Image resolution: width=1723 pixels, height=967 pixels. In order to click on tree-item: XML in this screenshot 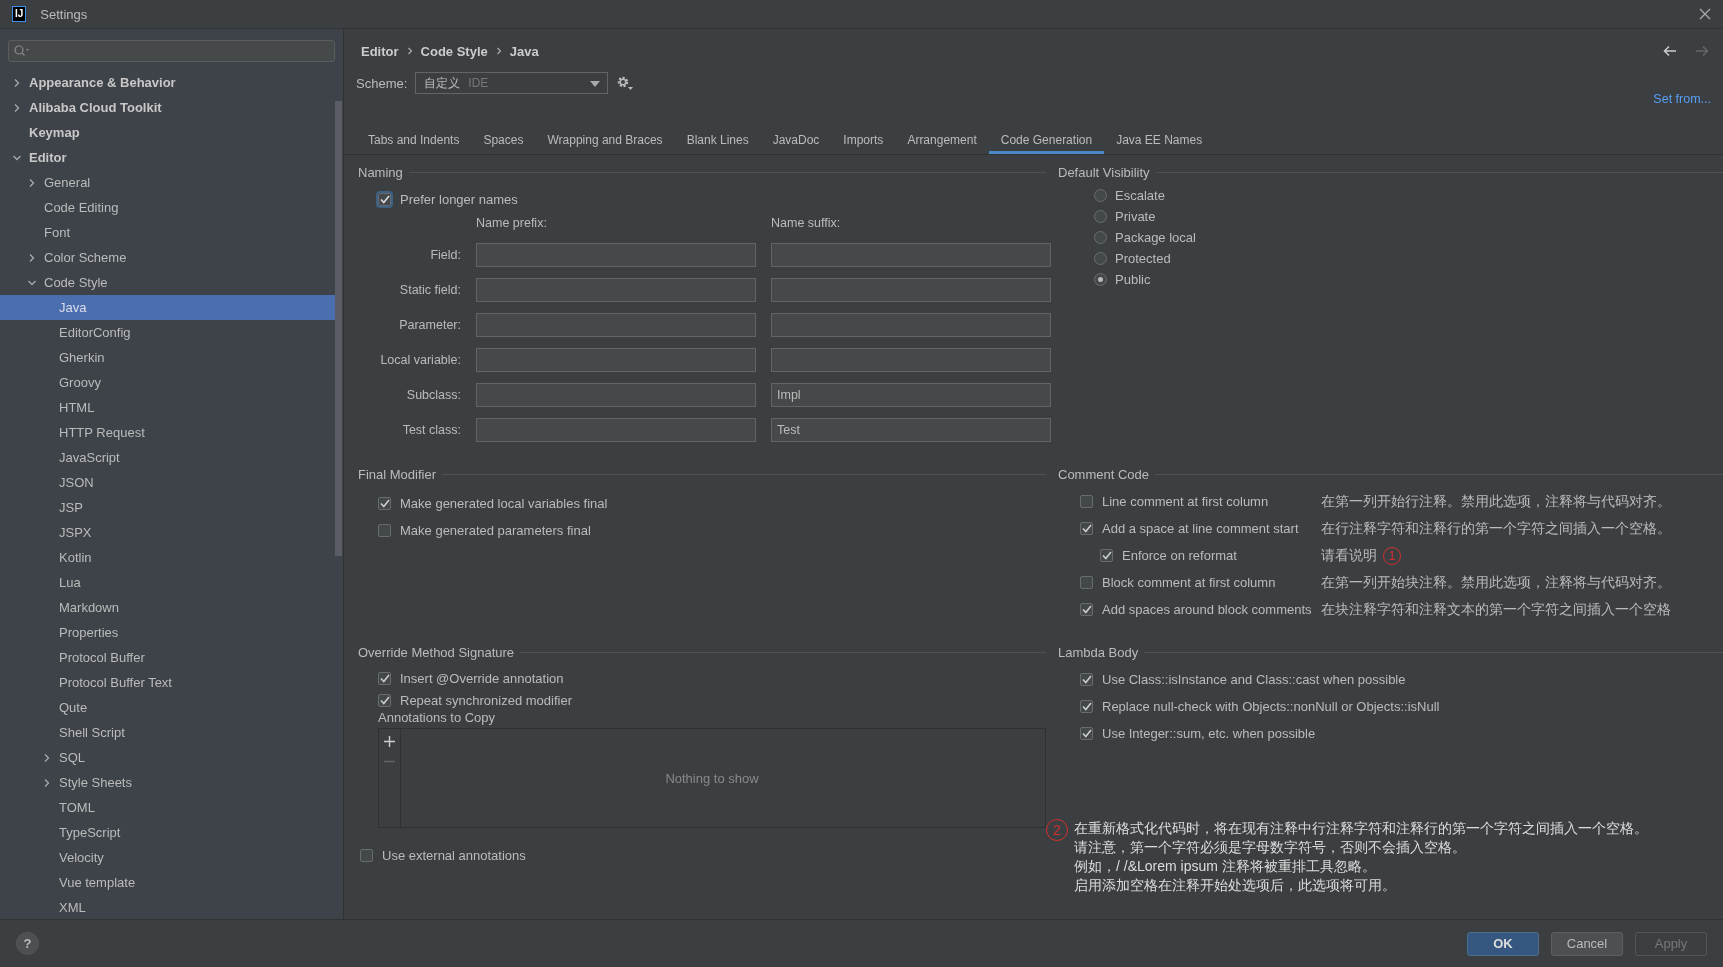, I will do `click(167, 907)`.